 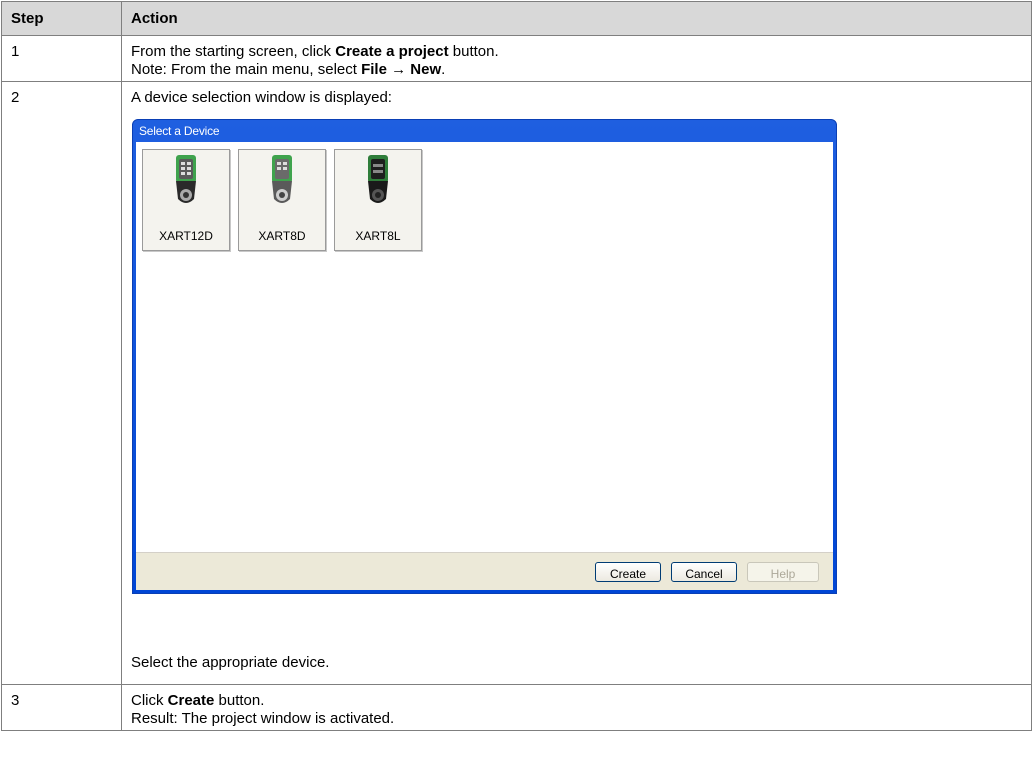 I want to click on device-name: XART8D, so click(x=282, y=236).